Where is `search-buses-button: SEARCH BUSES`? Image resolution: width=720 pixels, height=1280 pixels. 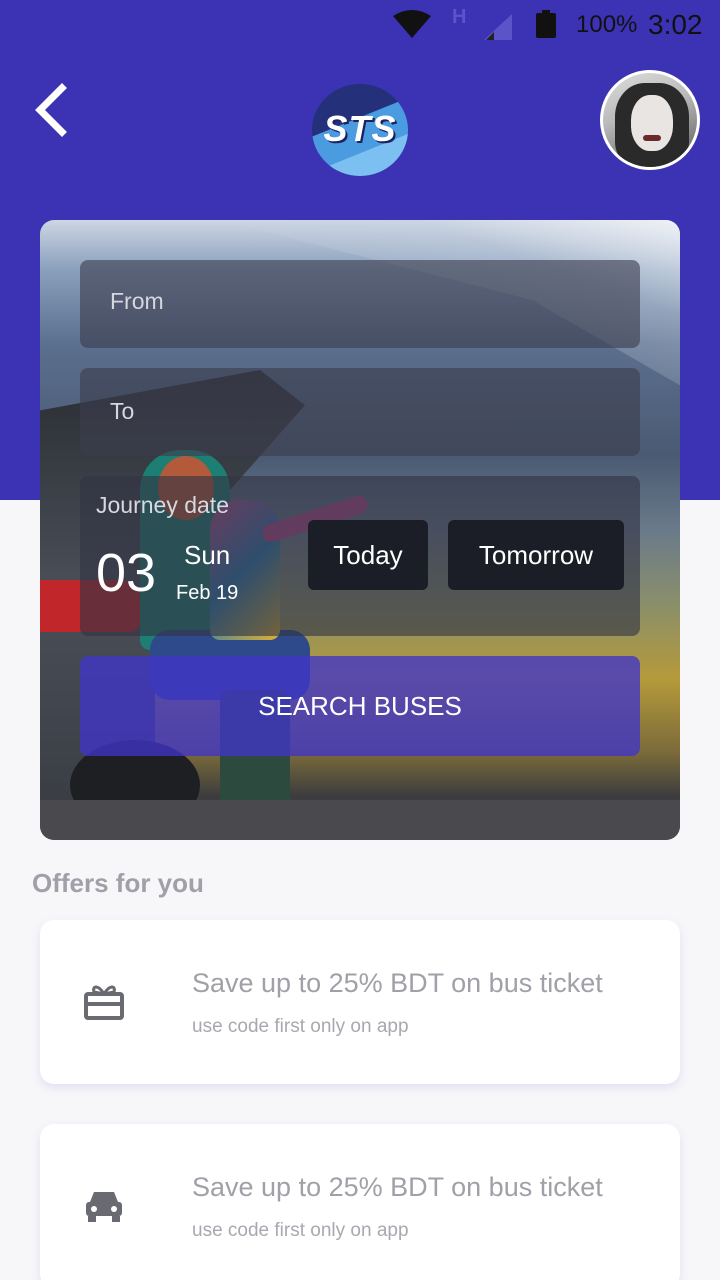 search-buses-button: SEARCH BUSES is located at coordinates (360, 706).